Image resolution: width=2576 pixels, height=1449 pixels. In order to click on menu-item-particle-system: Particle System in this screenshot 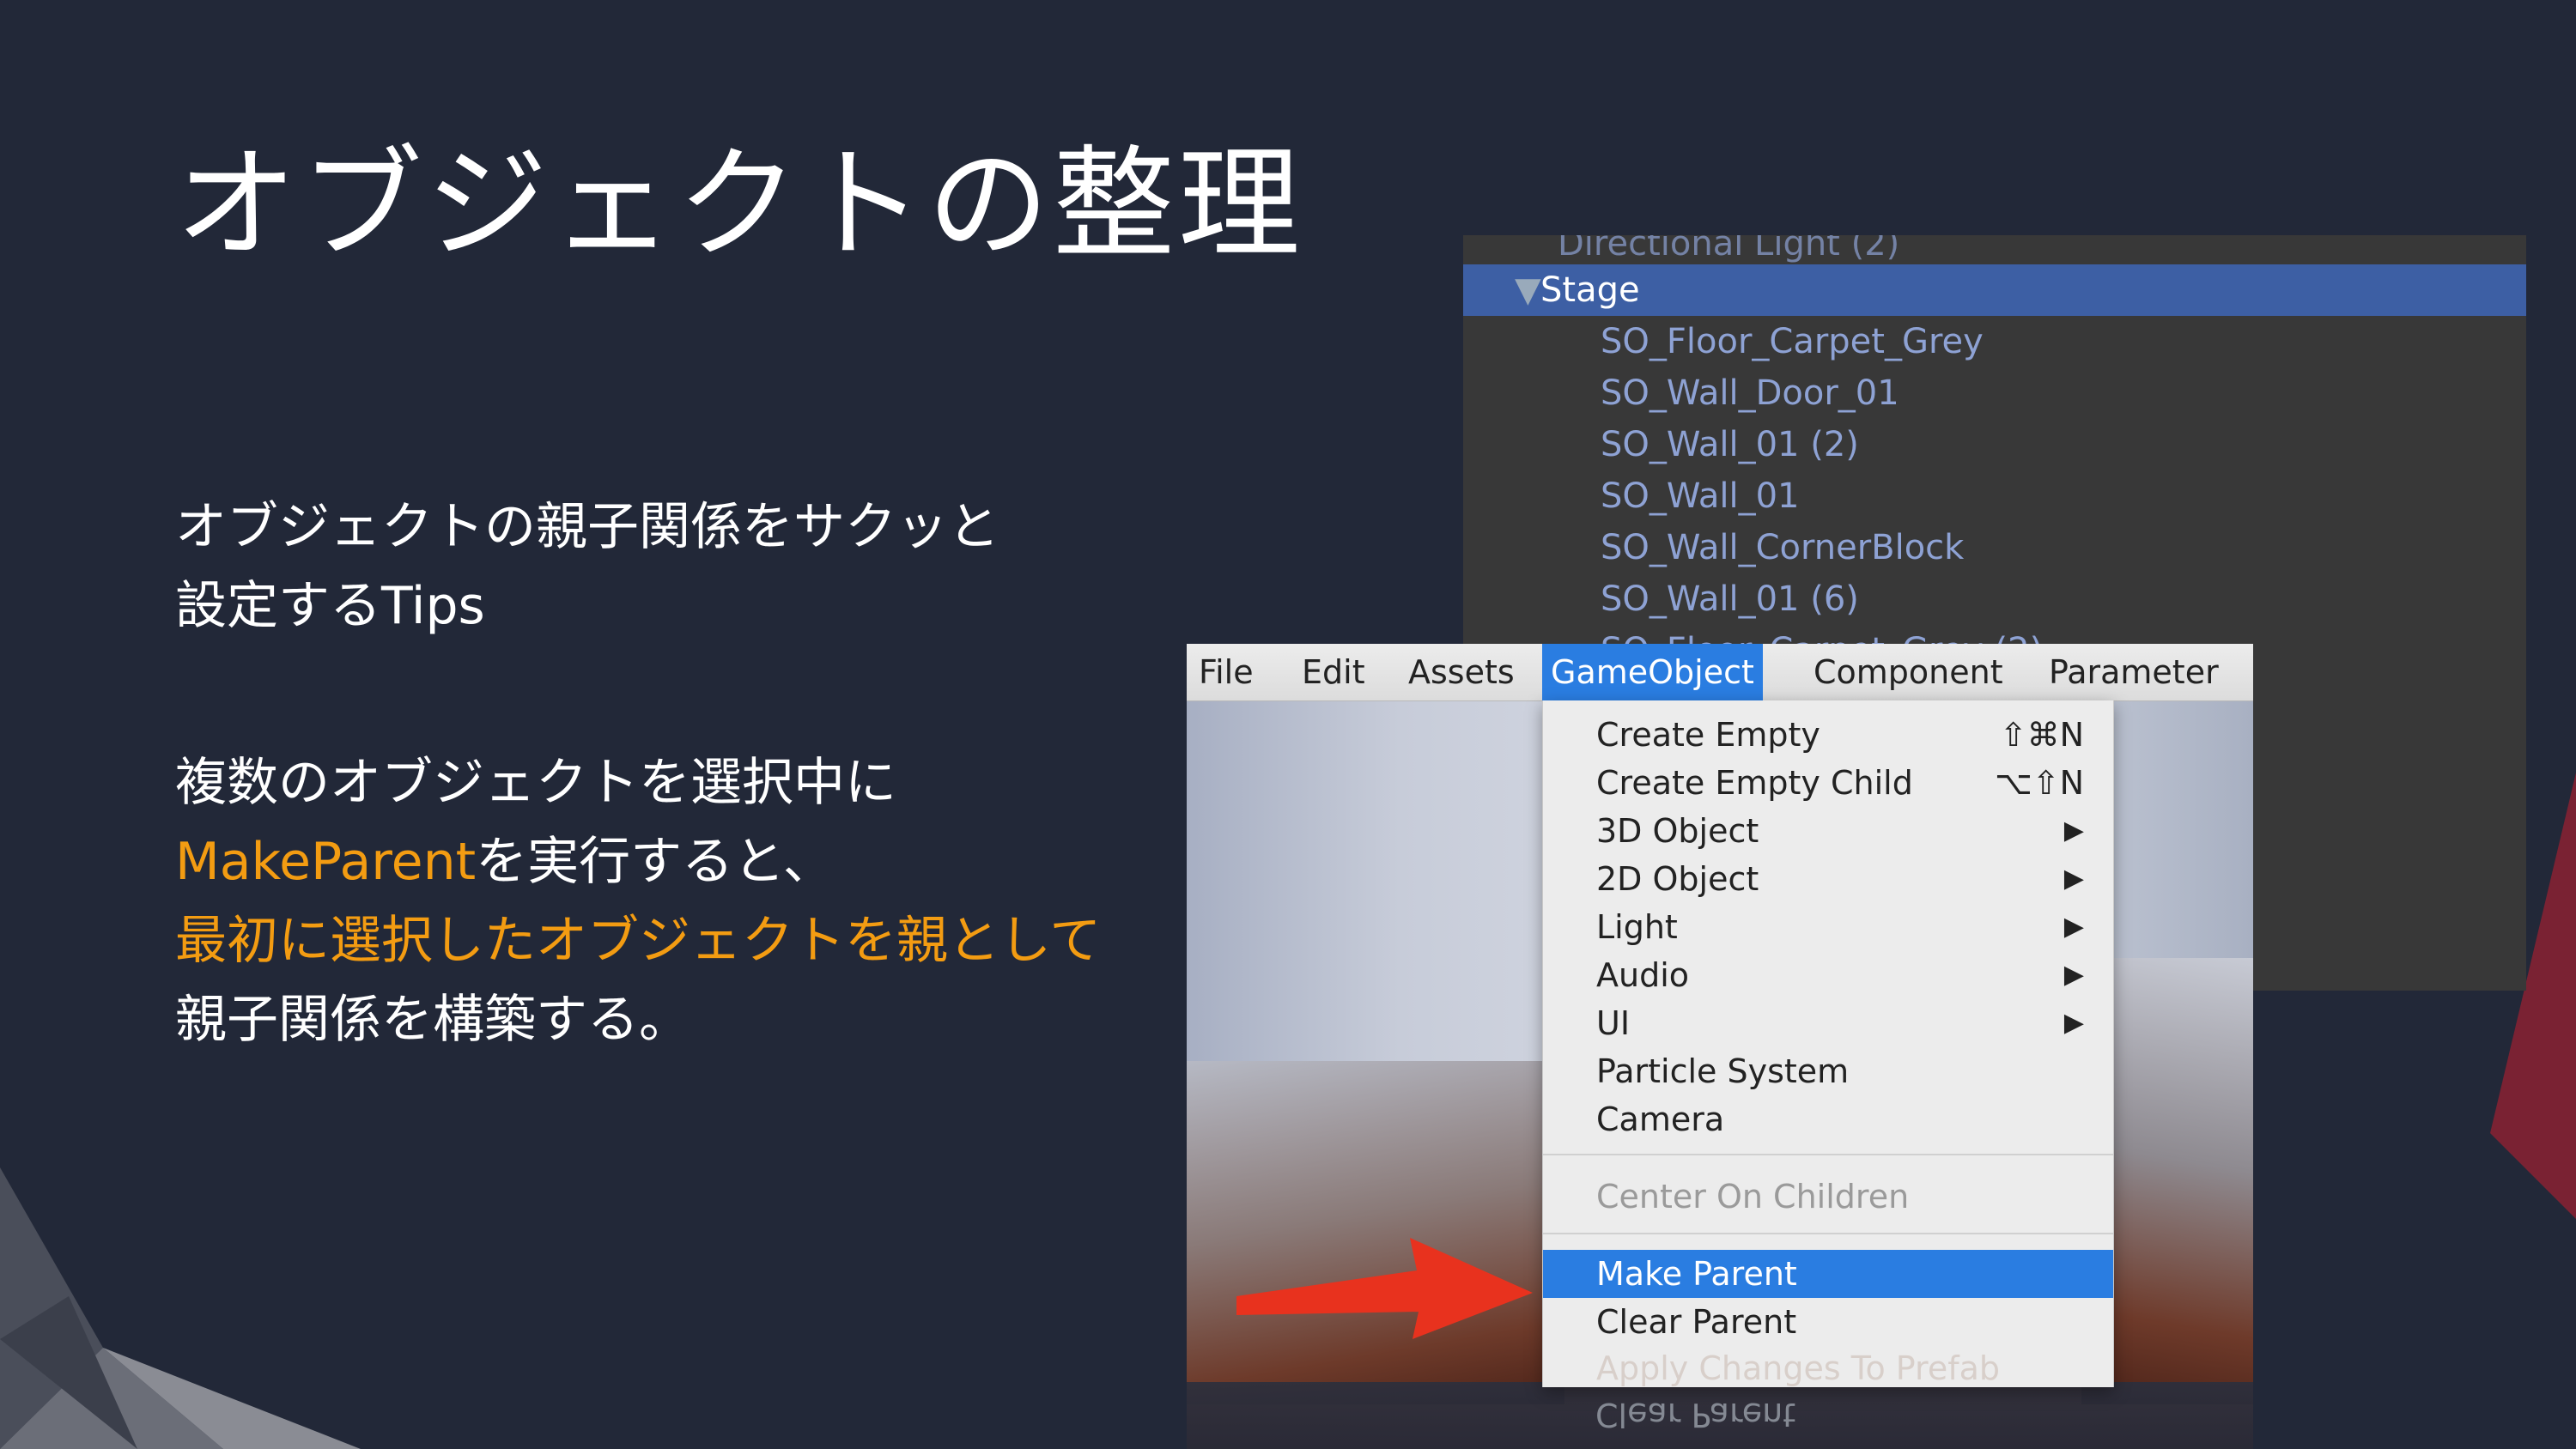, I will do `click(1828, 1071)`.